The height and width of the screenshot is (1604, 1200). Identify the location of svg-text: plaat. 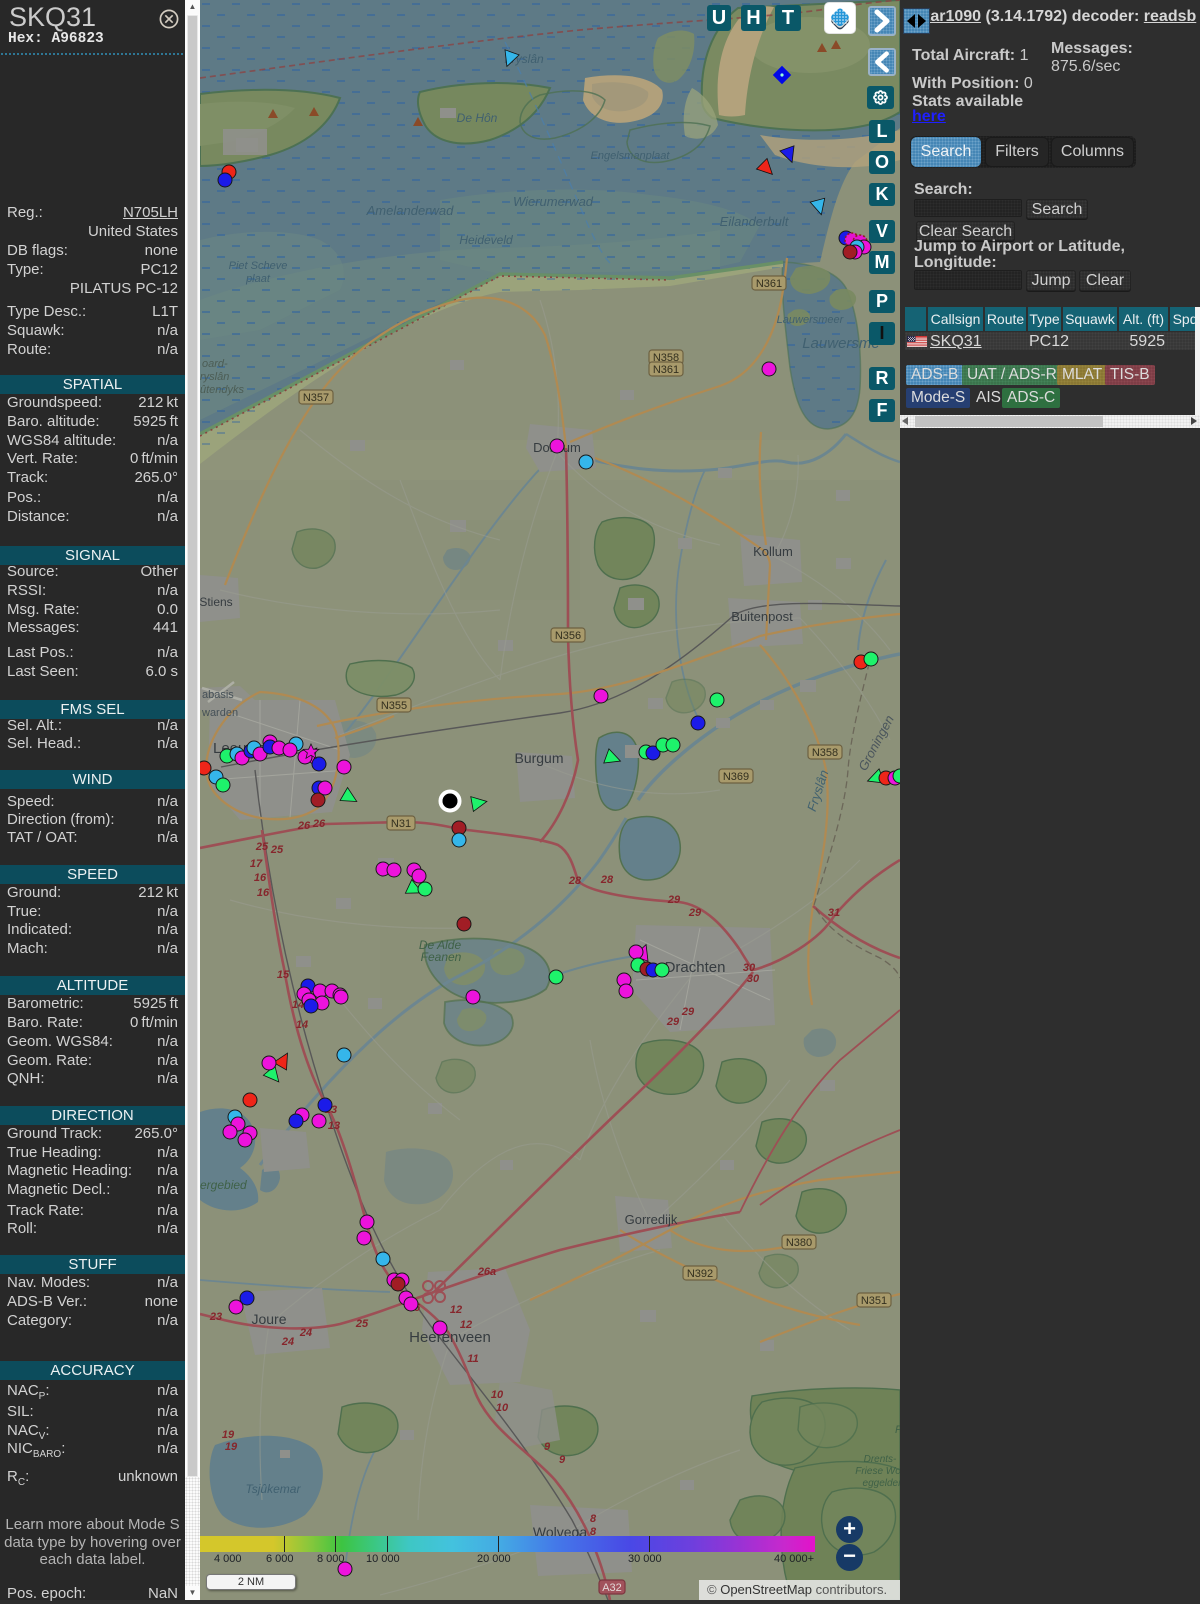
(258, 279).